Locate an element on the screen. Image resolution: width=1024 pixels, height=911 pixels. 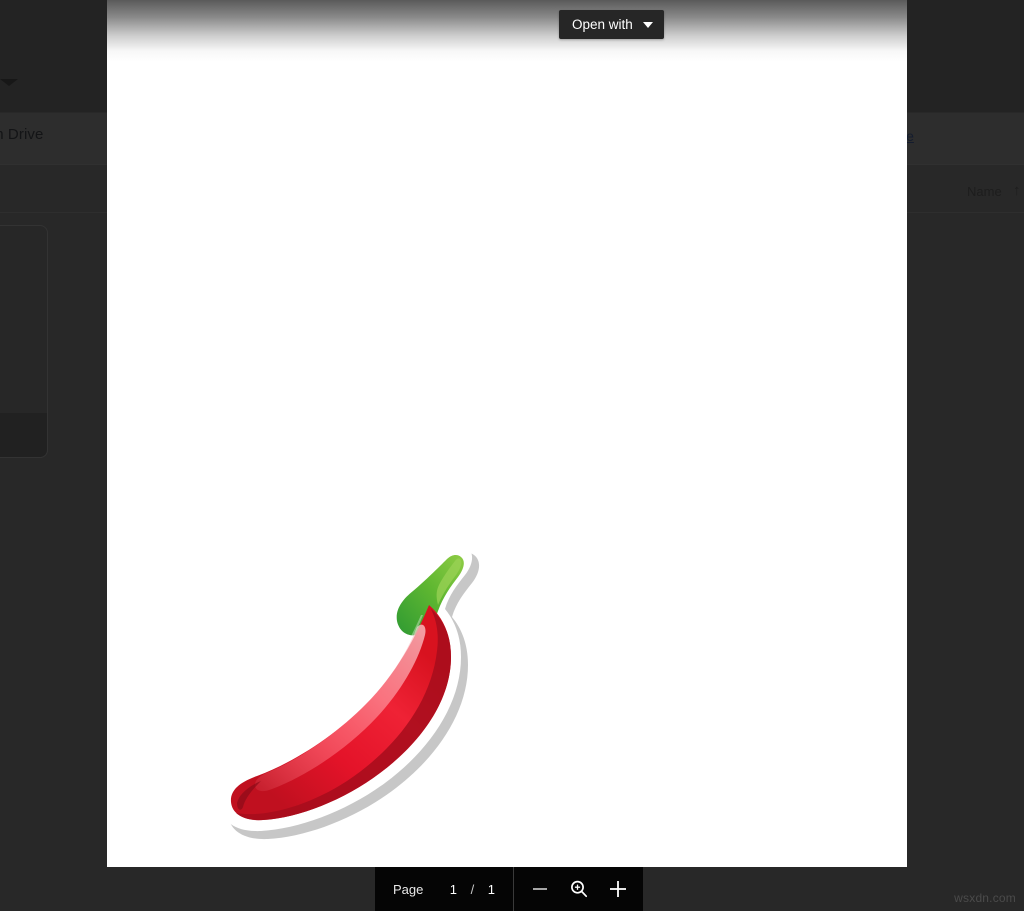
zoom-in-button is located at coordinates (618, 889).